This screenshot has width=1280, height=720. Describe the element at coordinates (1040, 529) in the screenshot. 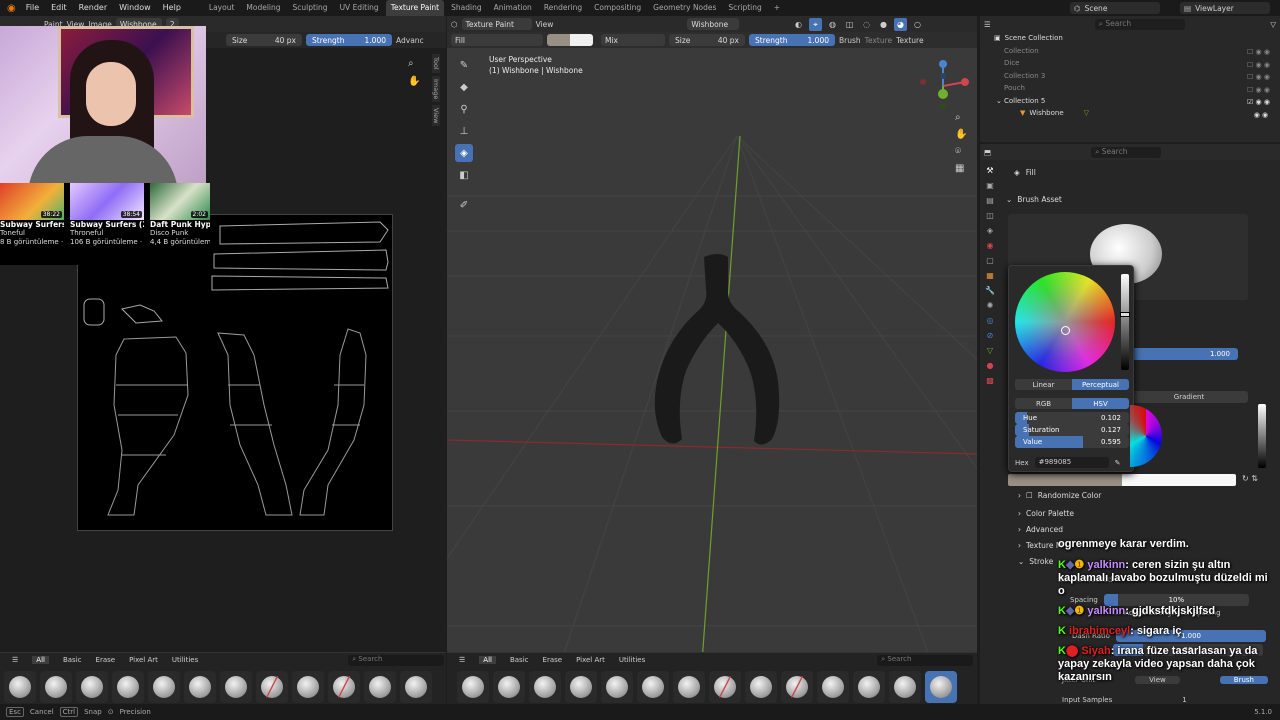

I see `advanced-panel: › Advanced` at that location.